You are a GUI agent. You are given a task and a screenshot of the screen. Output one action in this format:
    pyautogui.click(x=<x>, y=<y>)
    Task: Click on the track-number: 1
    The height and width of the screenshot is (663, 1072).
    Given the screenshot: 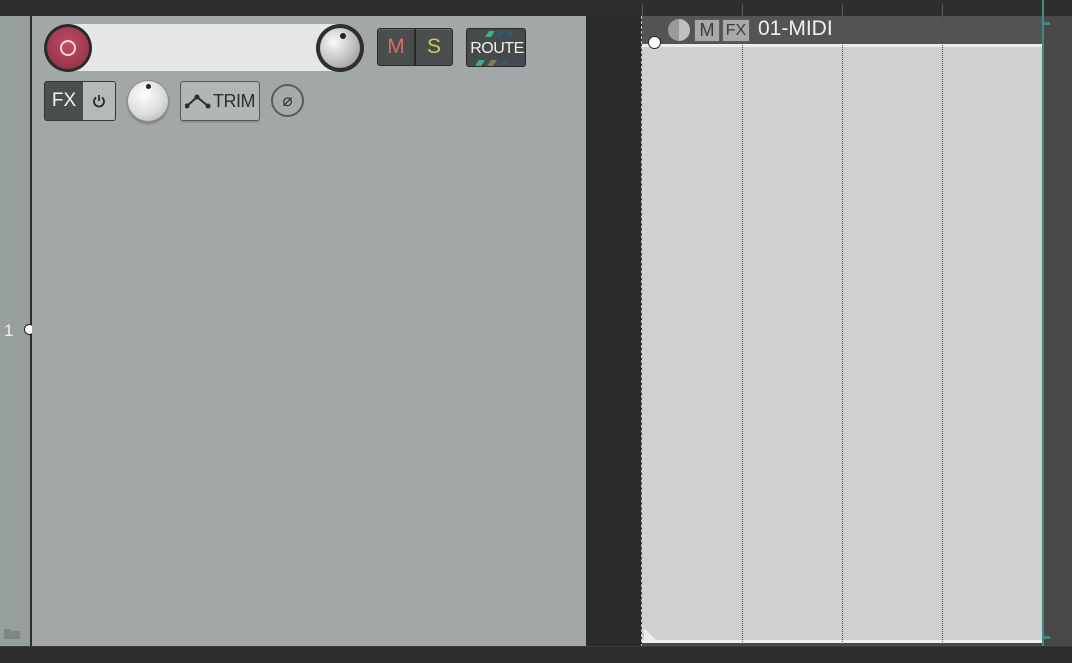 What is the action you would take?
    pyautogui.click(x=9, y=330)
    